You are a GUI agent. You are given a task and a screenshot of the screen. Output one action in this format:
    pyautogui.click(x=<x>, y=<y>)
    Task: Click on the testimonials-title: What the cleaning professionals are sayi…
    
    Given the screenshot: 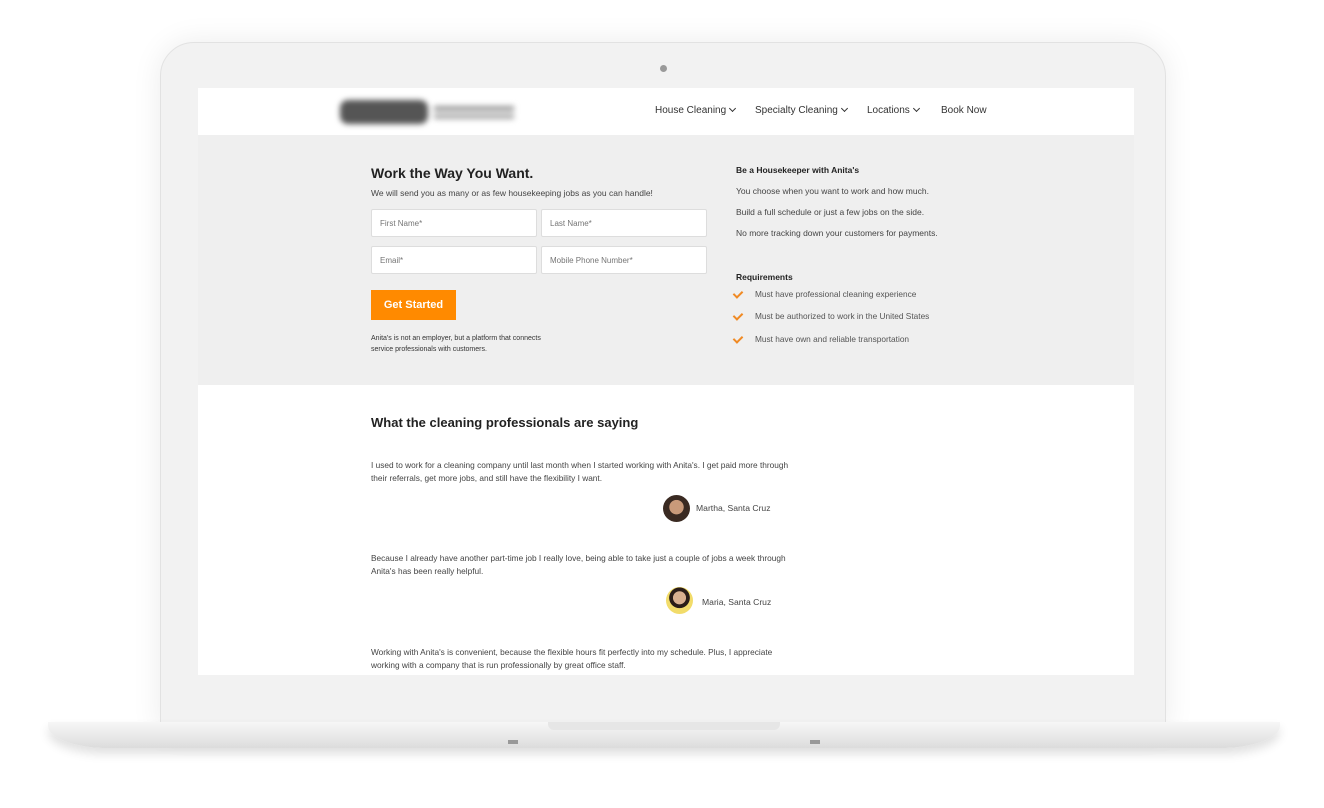 What is the action you would take?
    pyautogui.click(x=505, y=422)
    